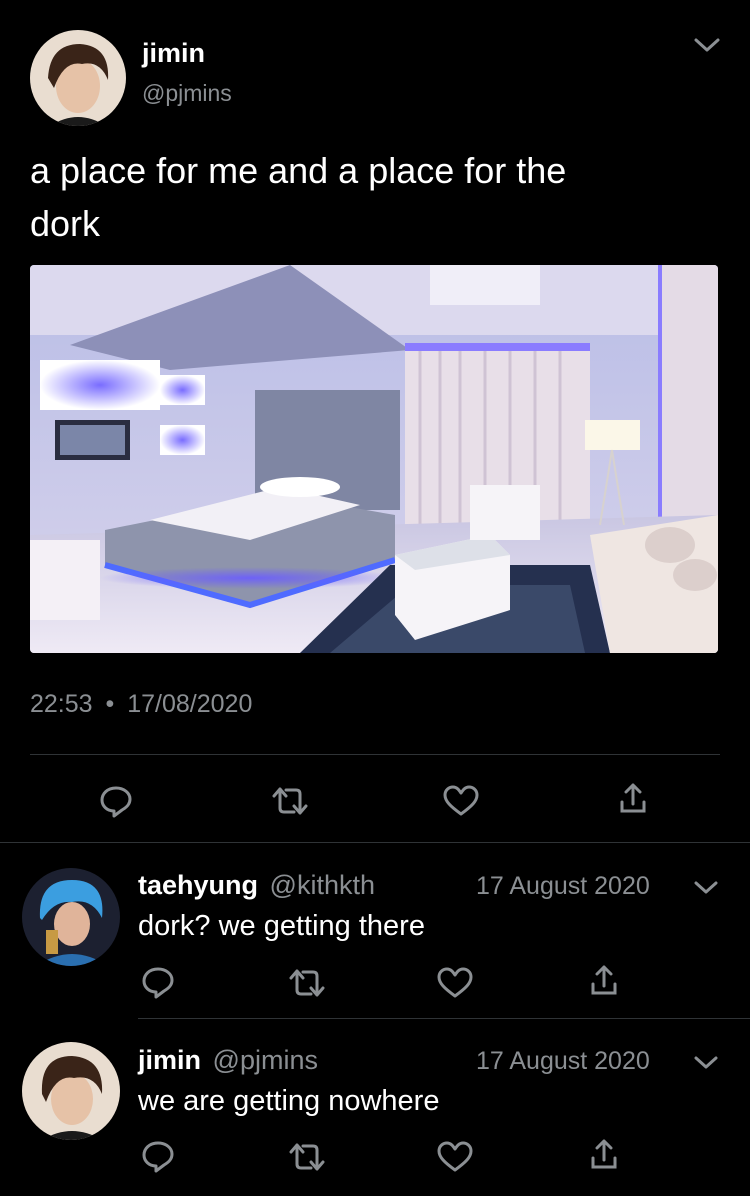  What do you see at coordinates (65, 223) in the screenshot?
I see `tweet-text-line-2: dork` at bounding box center [65, 223].